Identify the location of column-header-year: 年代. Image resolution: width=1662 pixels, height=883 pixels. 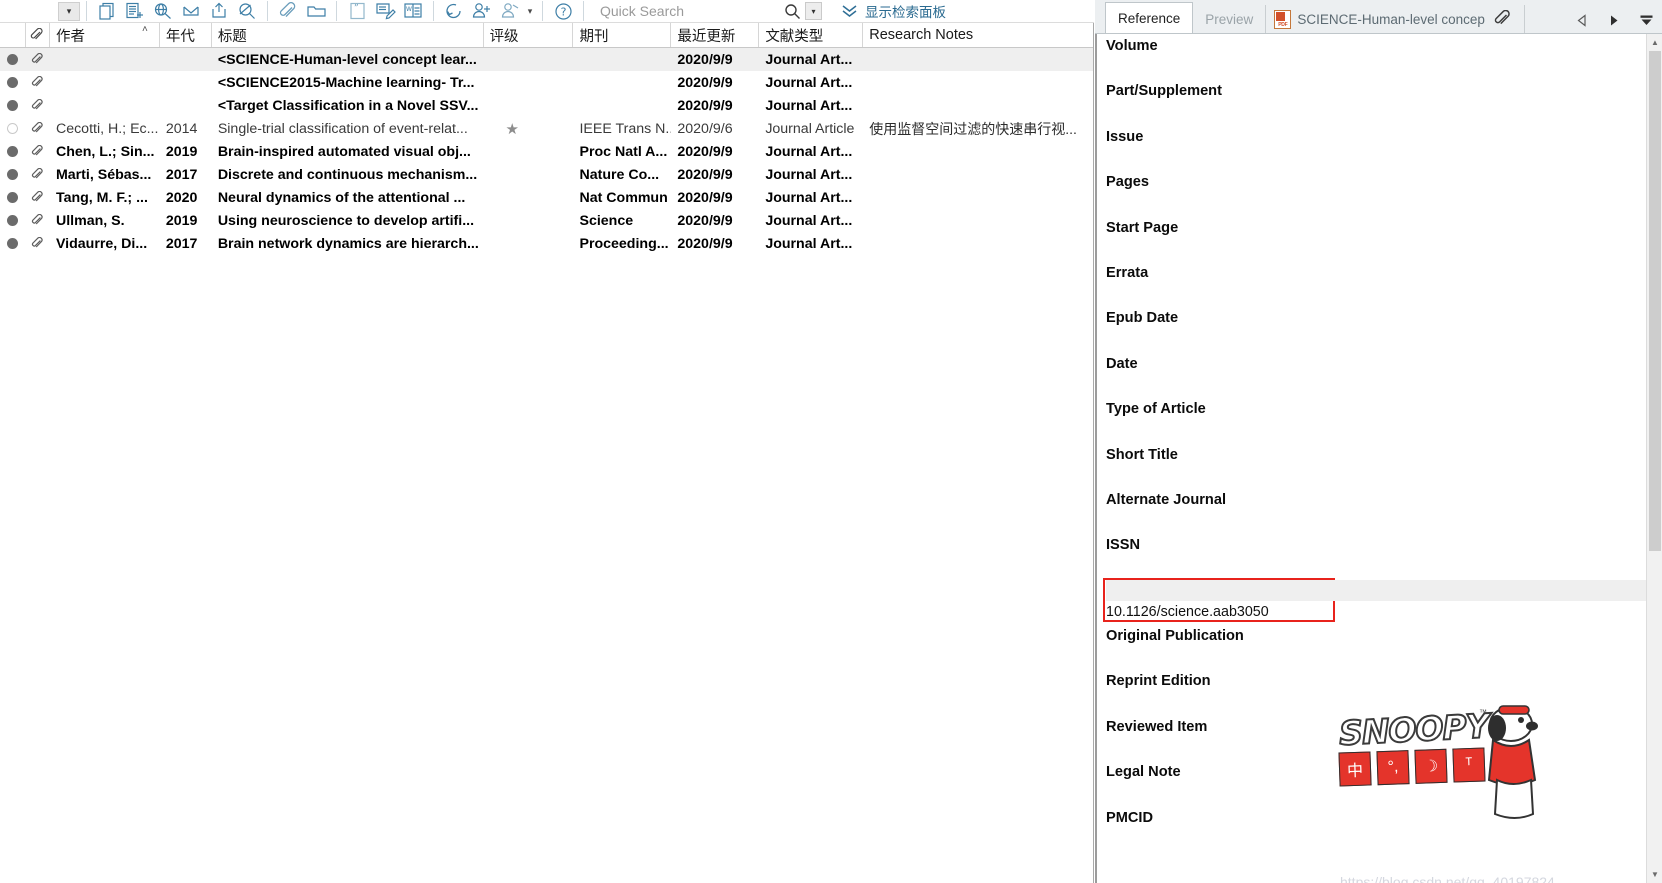
(186, 35).